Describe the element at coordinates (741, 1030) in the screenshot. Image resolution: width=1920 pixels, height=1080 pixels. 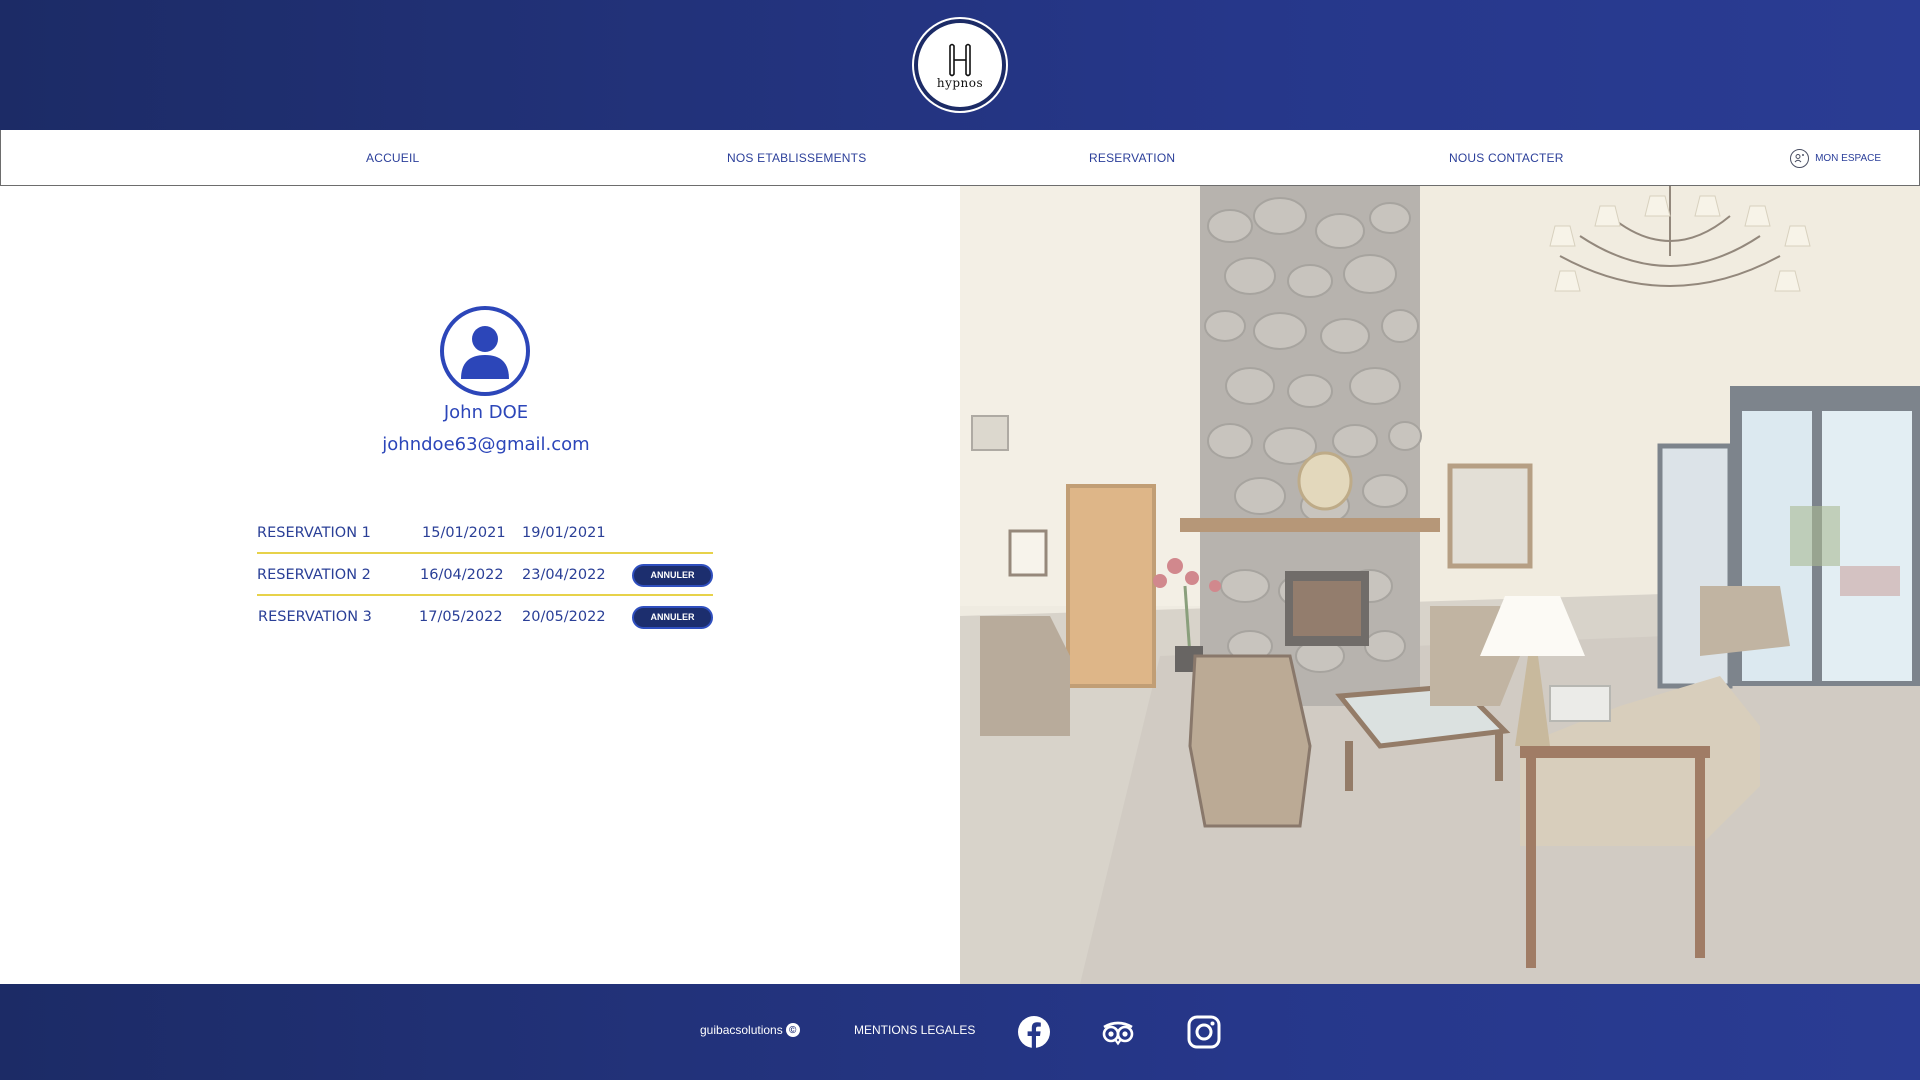
I see `footer-brand-name: guibacsolutions` at that location.